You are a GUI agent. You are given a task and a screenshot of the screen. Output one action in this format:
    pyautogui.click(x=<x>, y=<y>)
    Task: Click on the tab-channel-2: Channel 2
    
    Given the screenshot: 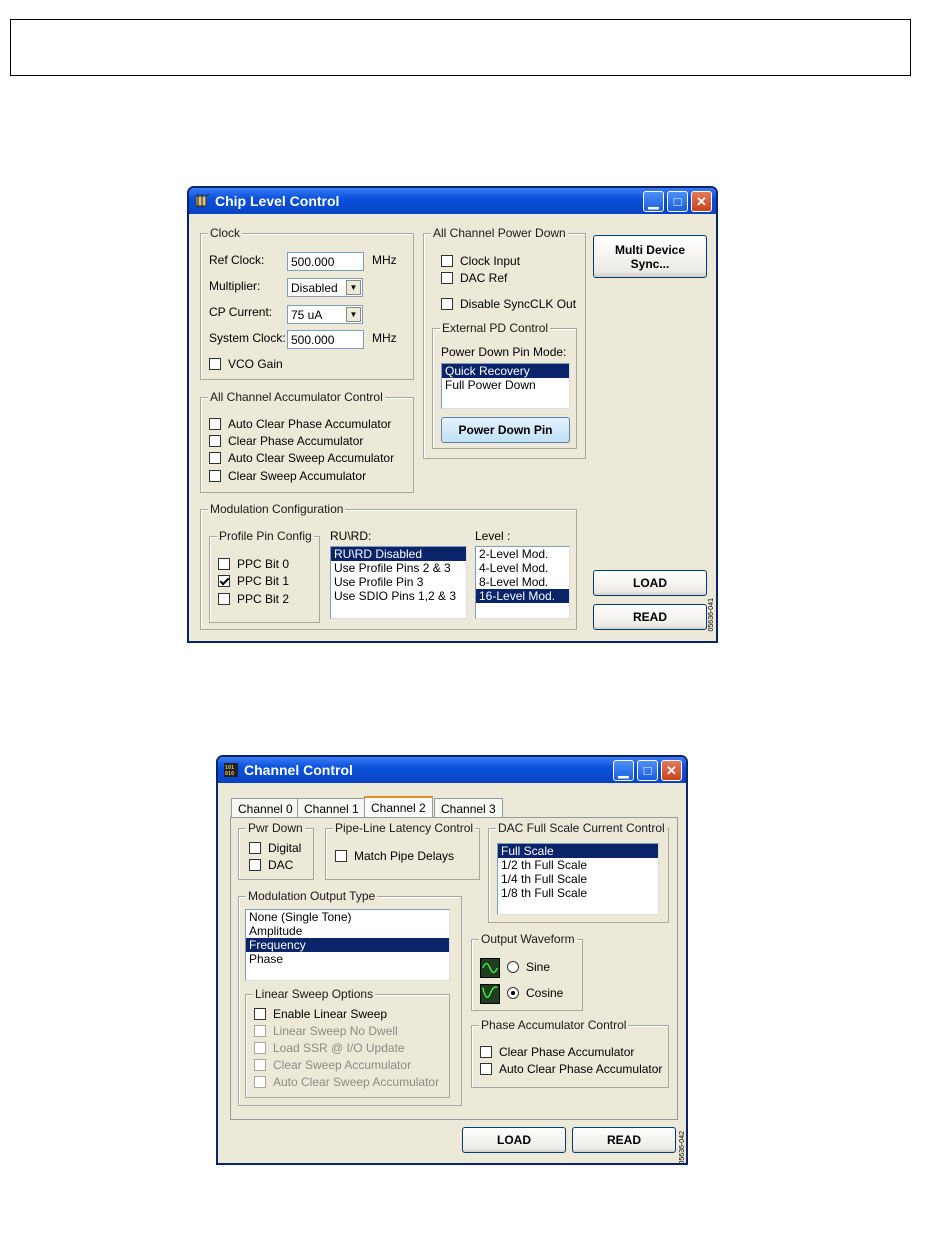 What is the action you would take?
    pyautogui.click(x=398, y=807)
    